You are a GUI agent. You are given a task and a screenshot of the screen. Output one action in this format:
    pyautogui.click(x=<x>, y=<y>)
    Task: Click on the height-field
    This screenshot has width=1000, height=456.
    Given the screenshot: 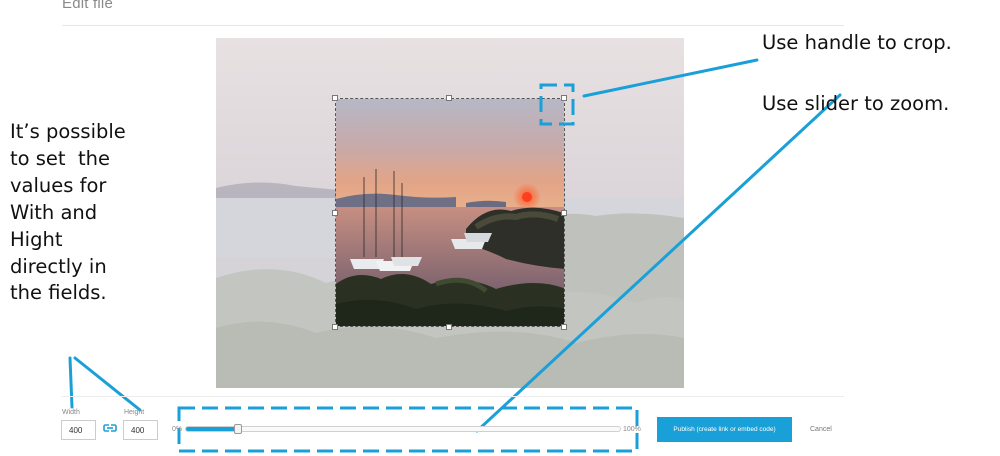 What is the action you would take?
    pyautogui.click(x=140, y=430)
    